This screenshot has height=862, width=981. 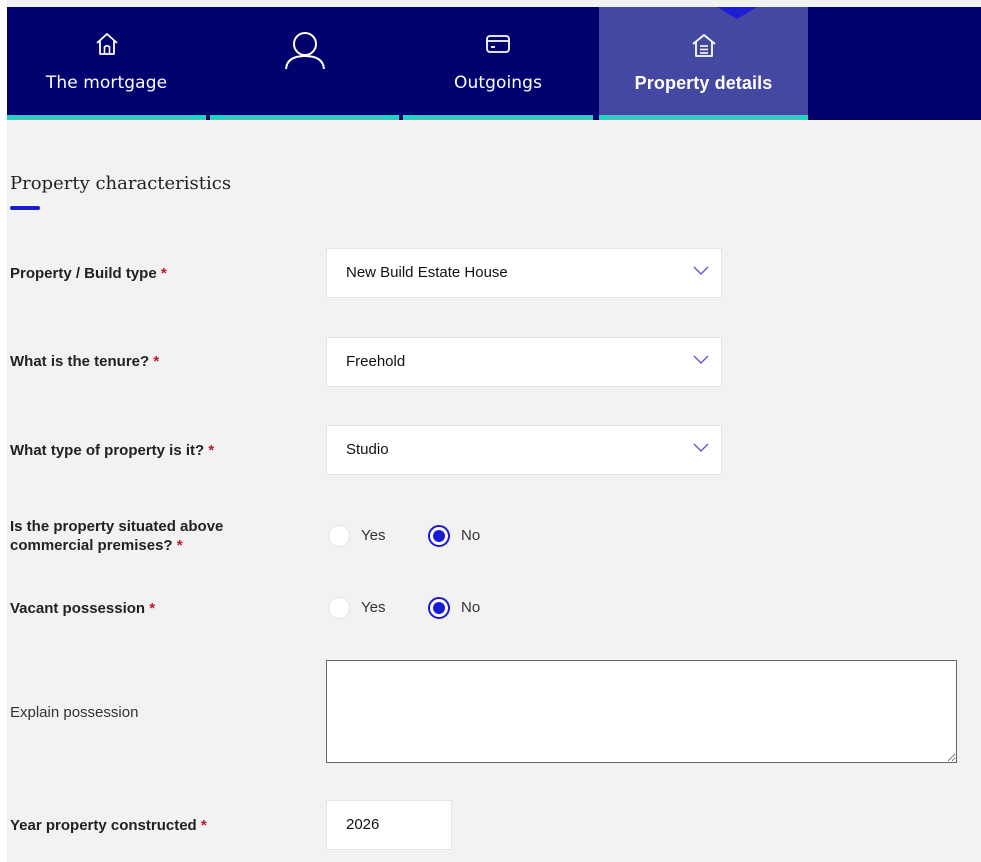 What do you see at coordinates (117, 526) in the screenshot?
I see `above-commercial-label-line1: Is the property situated above` at bounding box center [117, 526].